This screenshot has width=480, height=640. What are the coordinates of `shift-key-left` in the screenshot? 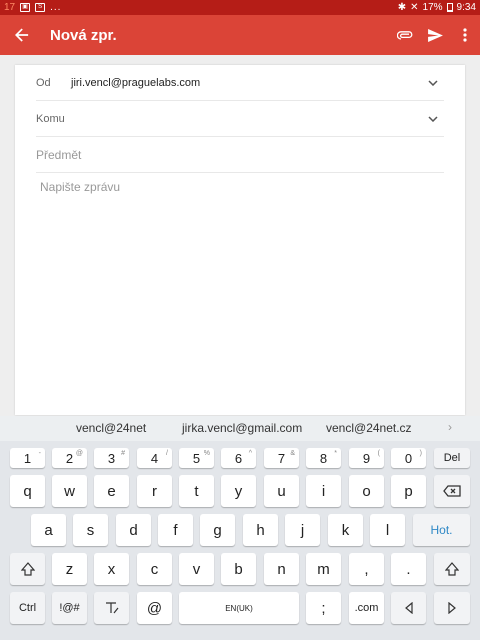 It's located at (27, 569).